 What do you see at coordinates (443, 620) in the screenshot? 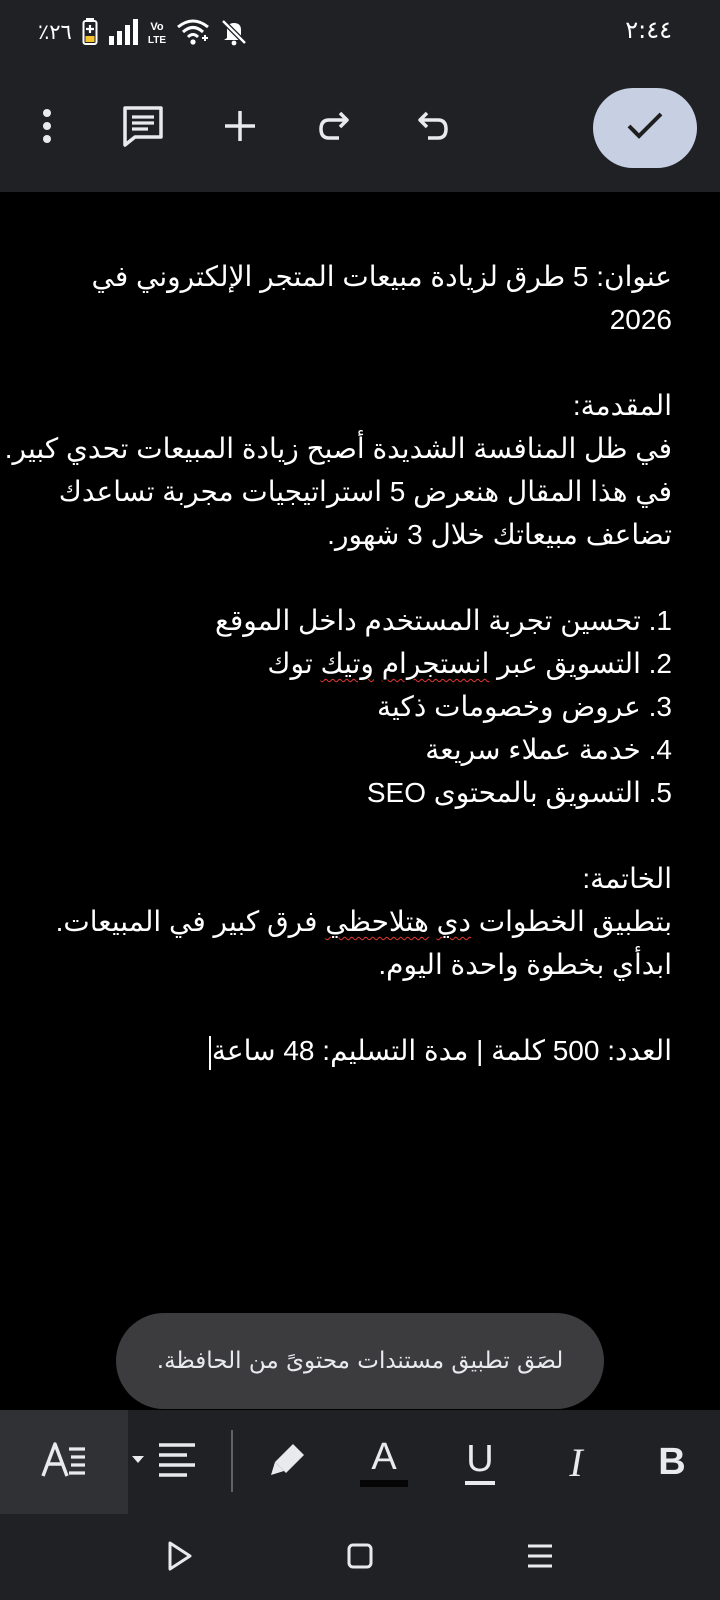
I see `list-item-1: 1. تحسين تجربة المستخدم داخل الموقع` at bounding box center [443, 620].